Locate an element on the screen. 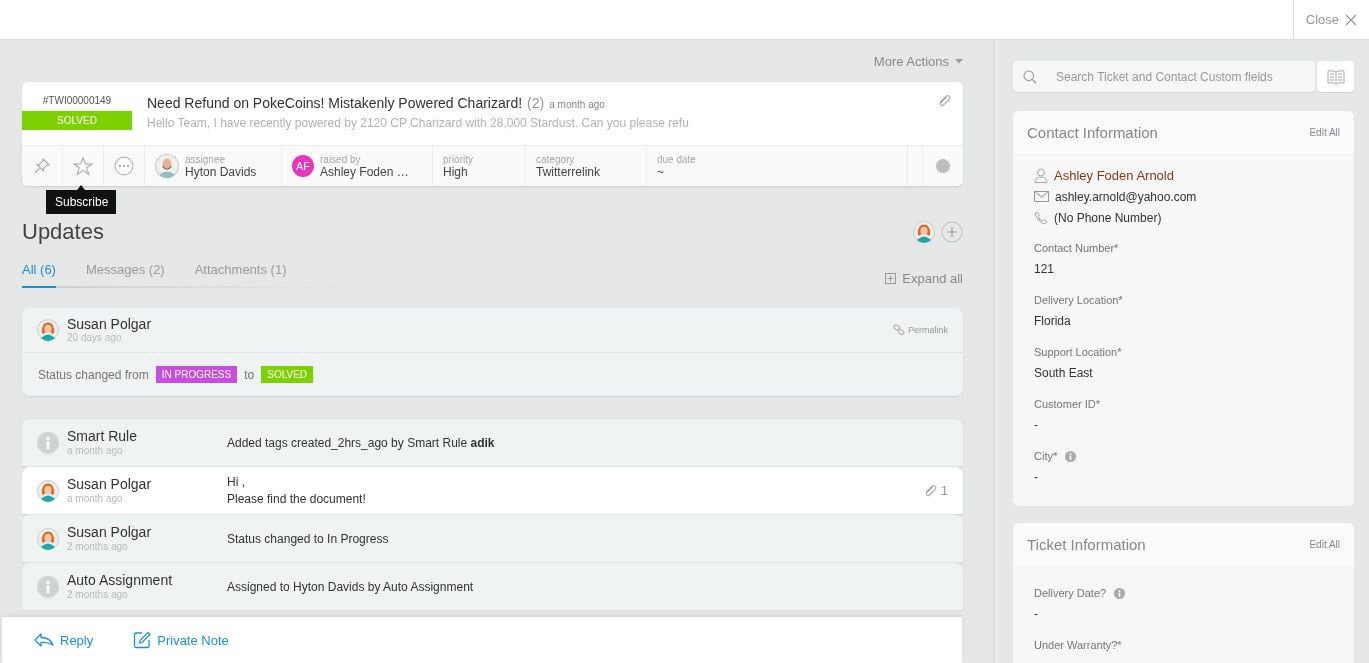 This screenshot has height=663, width=1369. ticket-subject: Need Refund on PokeCoins! Mistakenly Powered Charizard! is located at coordinates (335, 103).